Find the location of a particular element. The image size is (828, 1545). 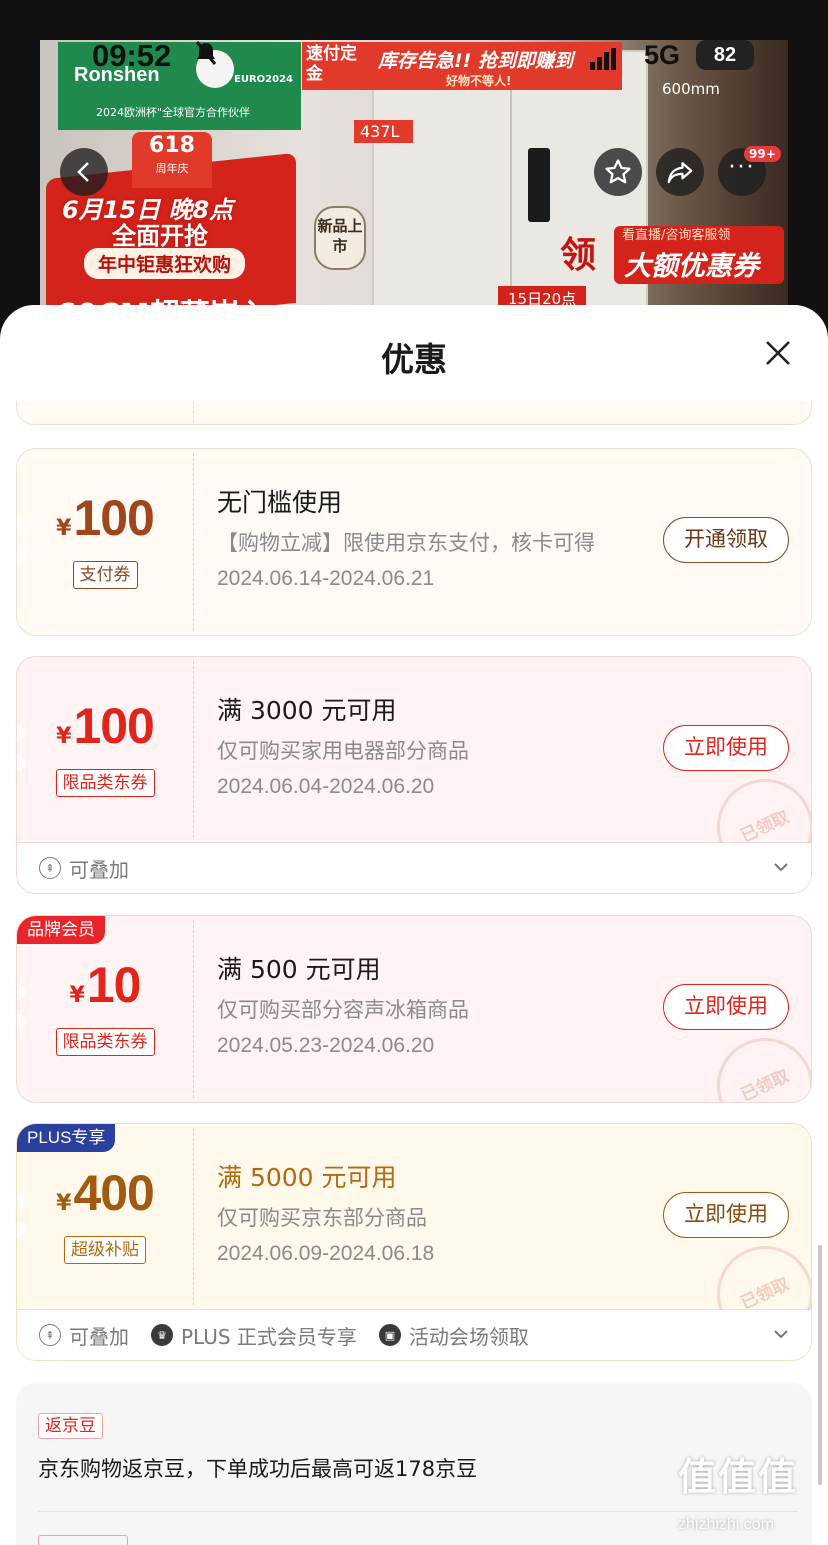

coupon-dates: 2024.06.14-2024.06.21 is located at coordinates (326, 578).